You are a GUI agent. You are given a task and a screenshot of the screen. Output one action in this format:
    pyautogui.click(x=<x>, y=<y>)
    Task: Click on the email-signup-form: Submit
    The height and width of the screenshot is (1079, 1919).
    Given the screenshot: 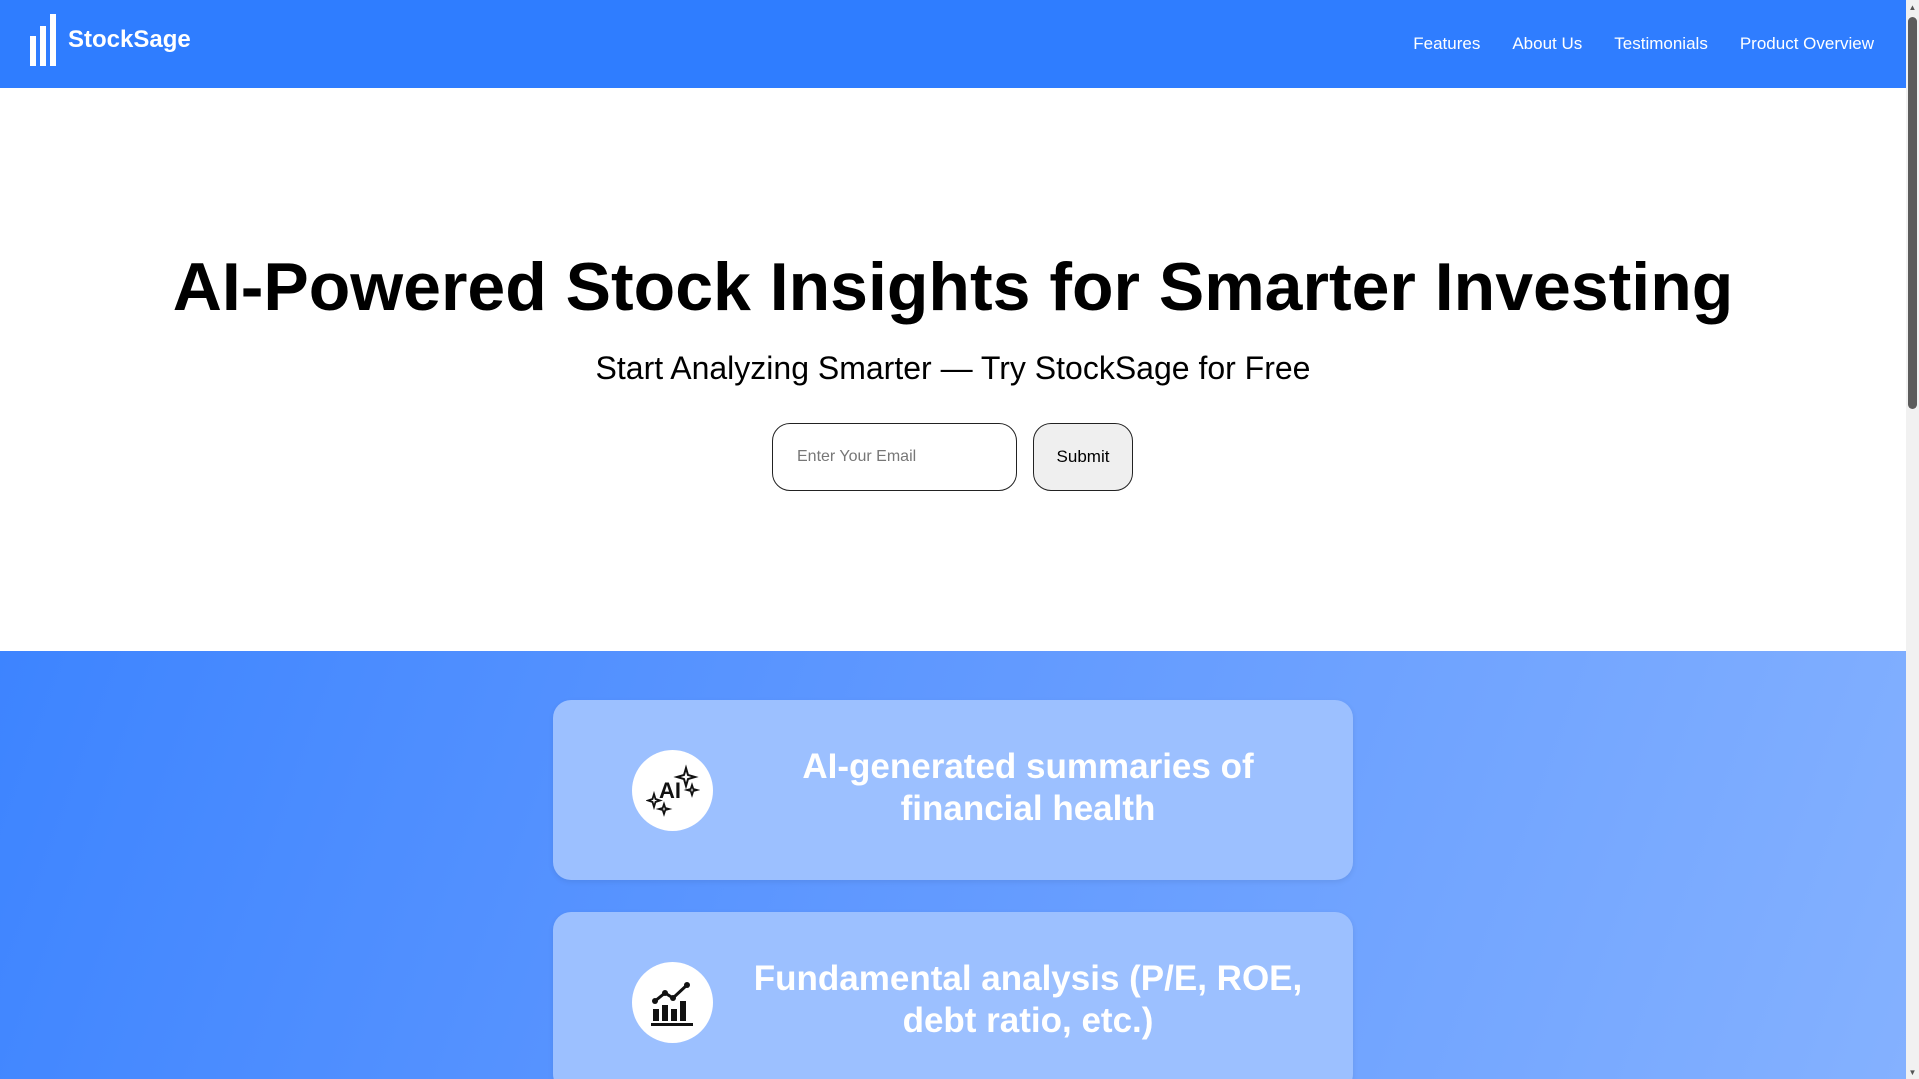 What is the action you would take?
    pyautogui.click(x=952, y=457)
    